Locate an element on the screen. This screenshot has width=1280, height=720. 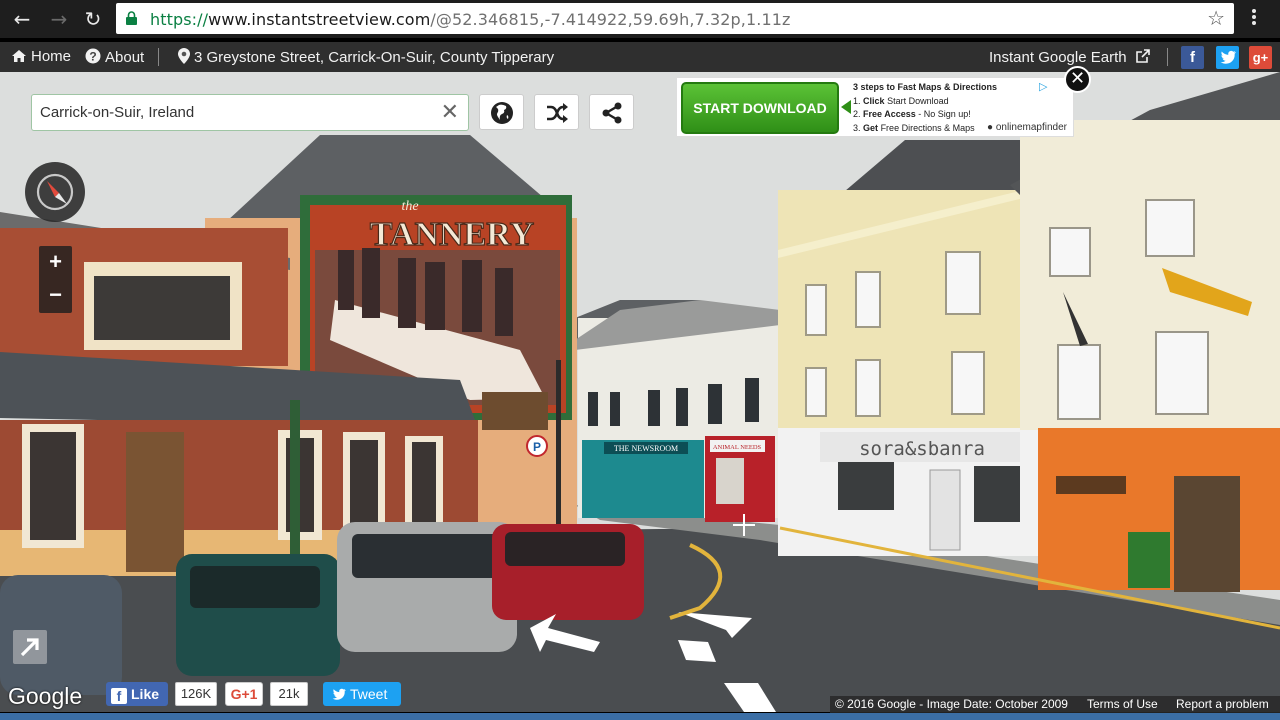
map-pin-icon is located at coordinates (184, 56).